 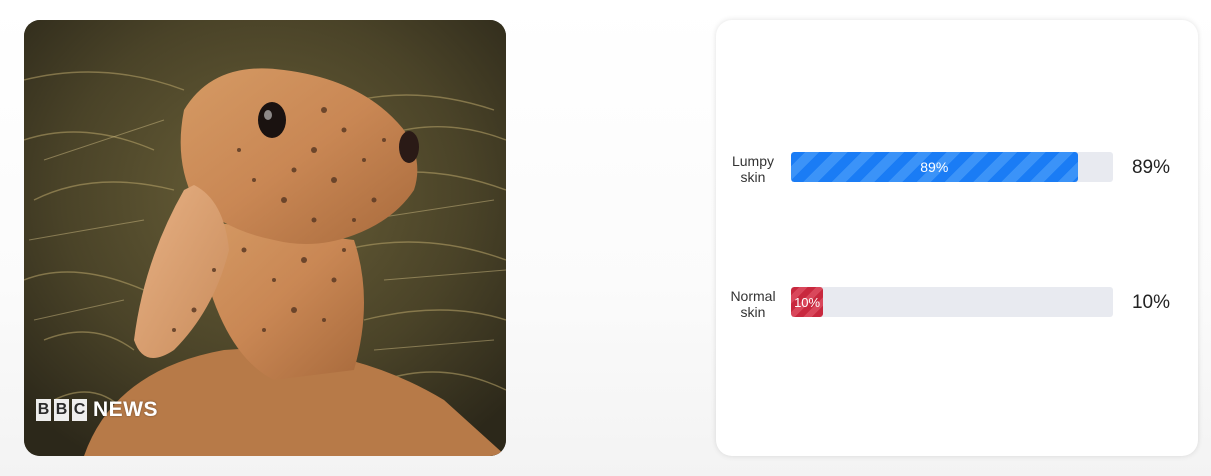 I want to click on option-label-line1: Lumpy, so click(x=753, y=161).